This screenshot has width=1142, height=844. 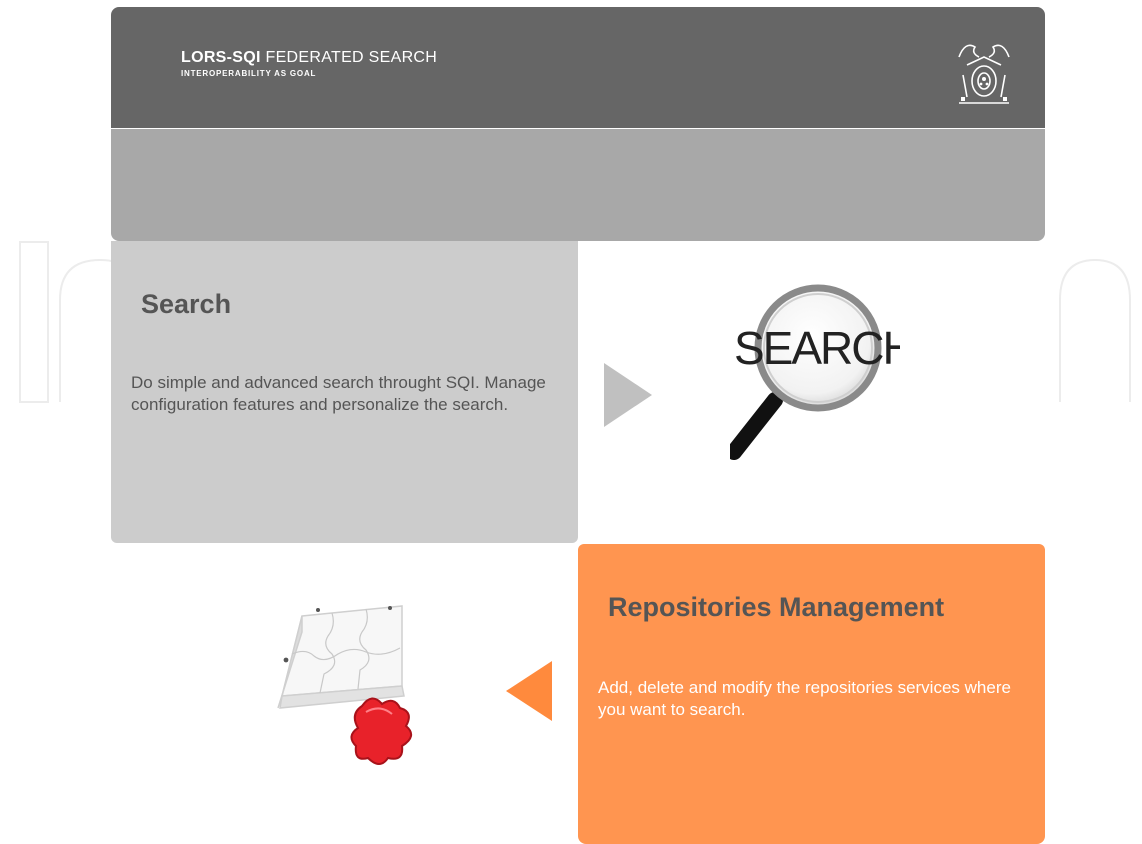 I want to click on brand-tagline: INTEROPERABILITY AS GOAL, so click(x=249, y=73).